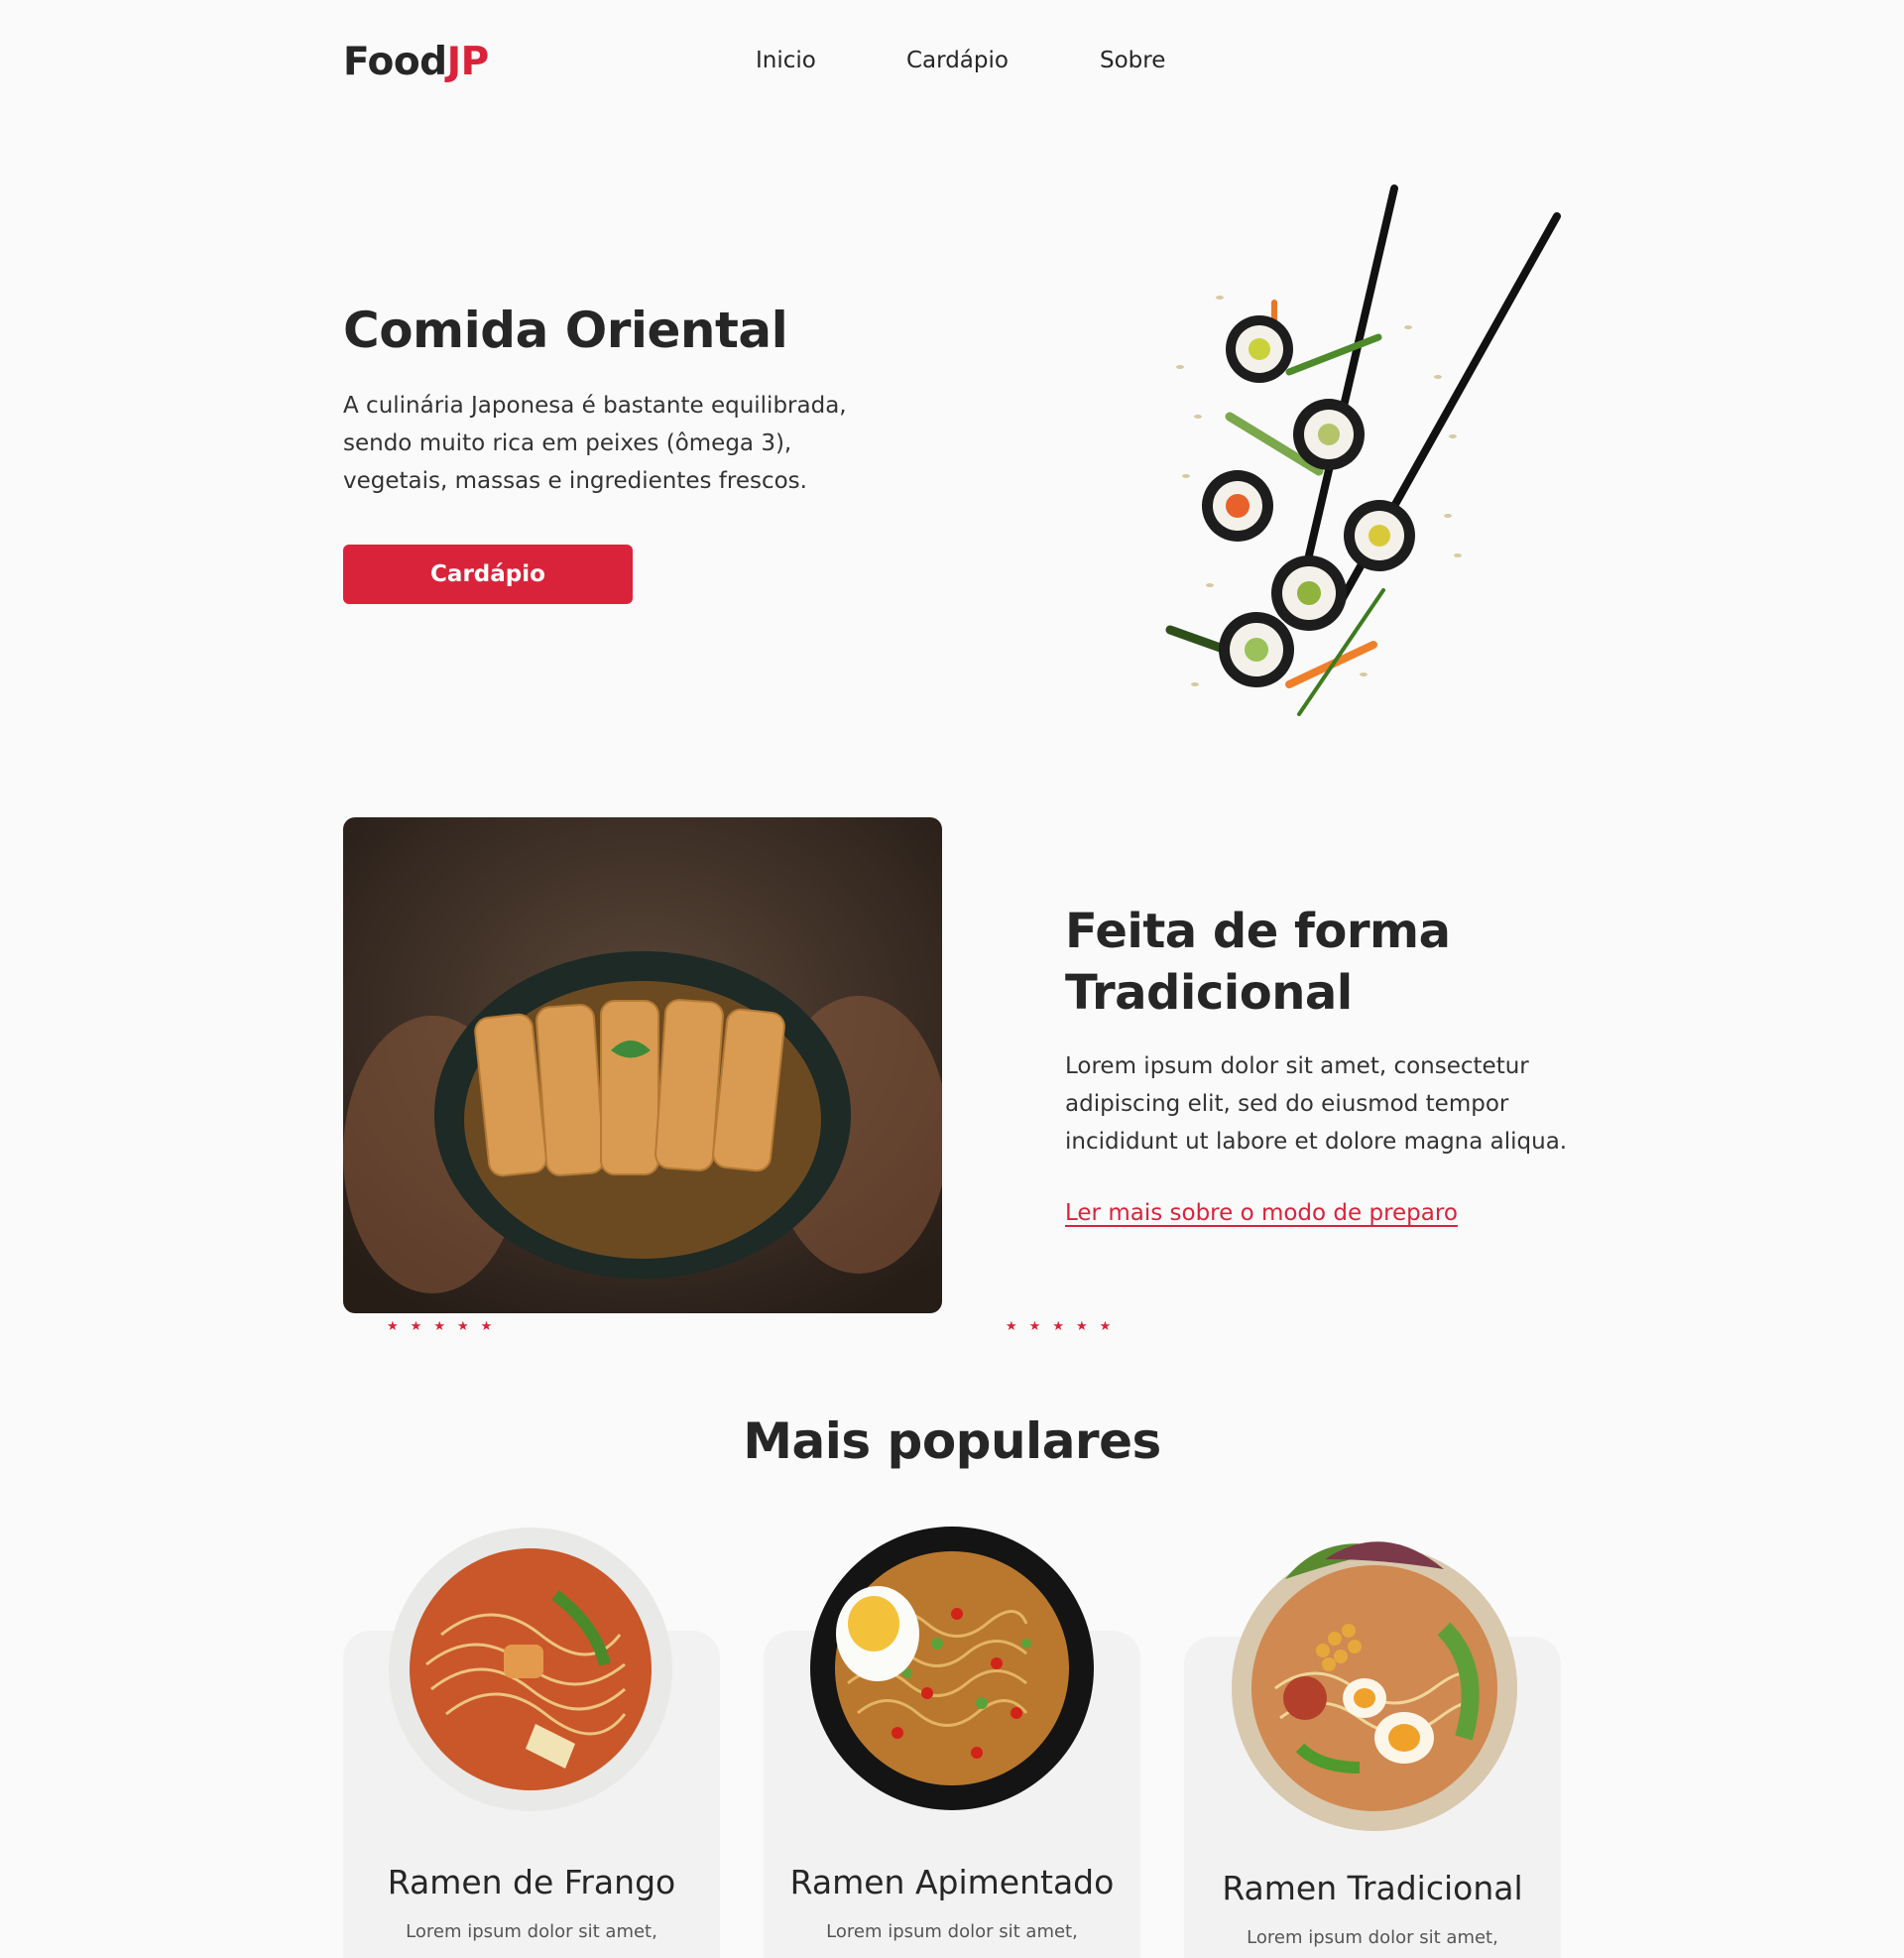 This screenshot has width=1904, height=1958. Describe the element at coordinates (642, 1065) in the screenshot. I see `katsu-bowl-image` at that location.